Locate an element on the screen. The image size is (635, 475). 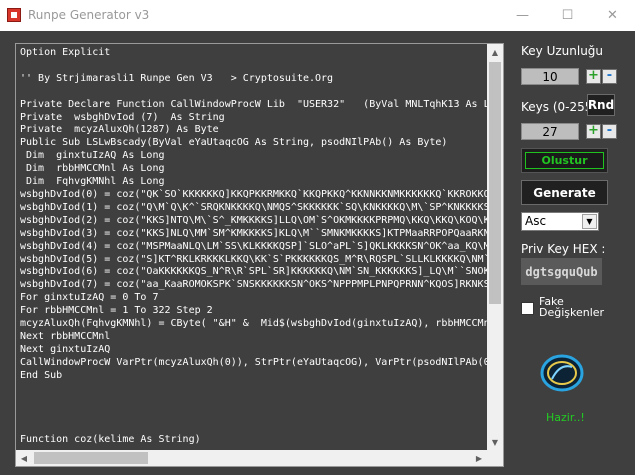
horizontal-scrollbar: ◀ ▶ is located at coordinates (259, 458).